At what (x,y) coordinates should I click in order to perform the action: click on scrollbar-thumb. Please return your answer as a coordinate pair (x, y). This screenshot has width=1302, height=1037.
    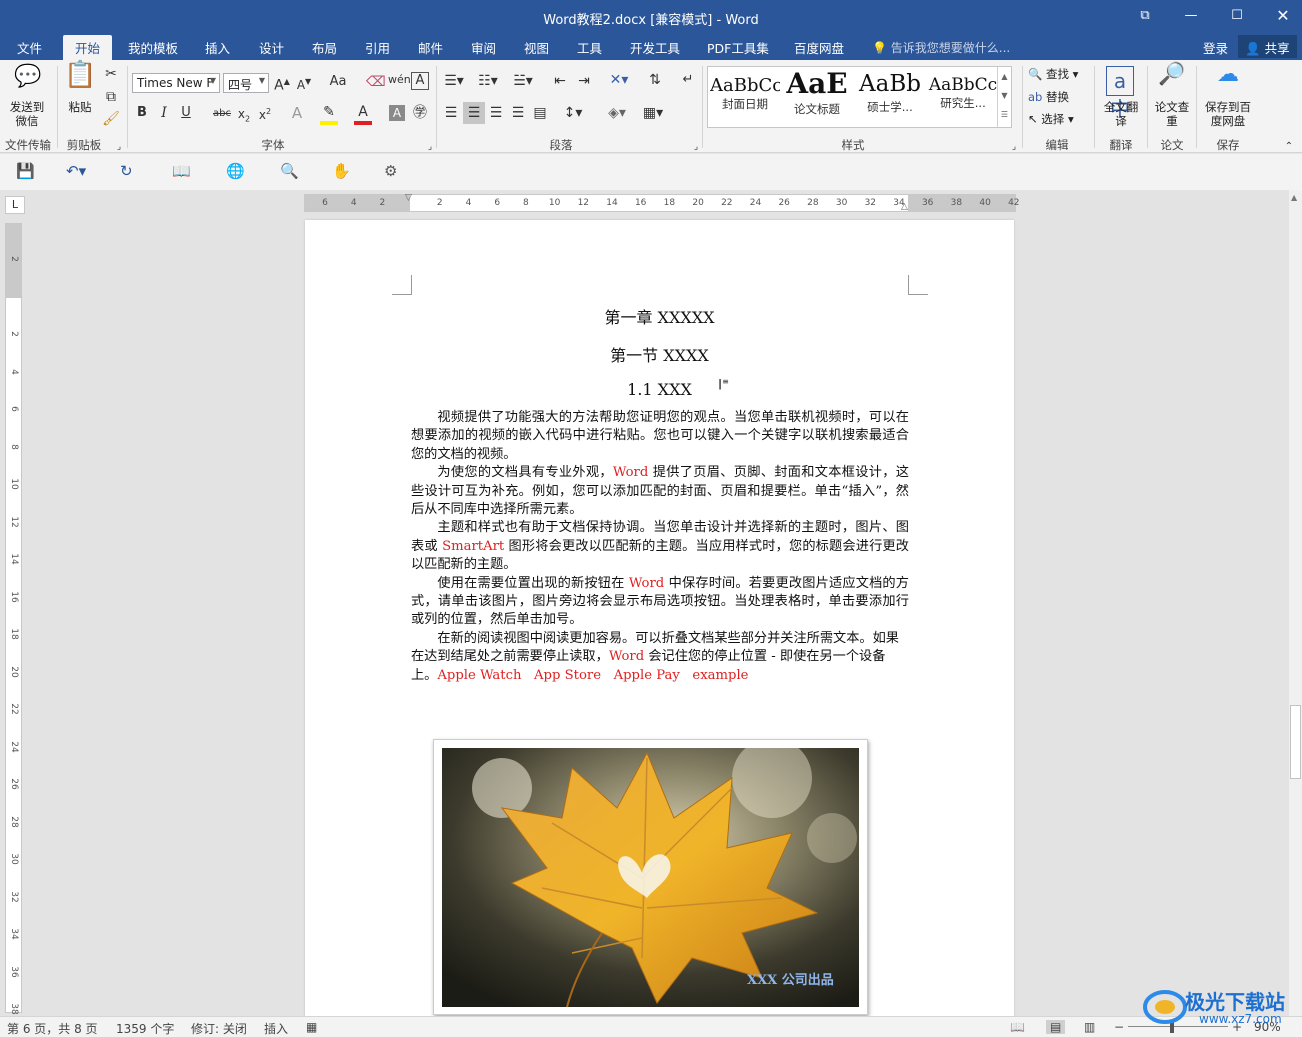
    Looking at the image, I should click on (1295, 742).